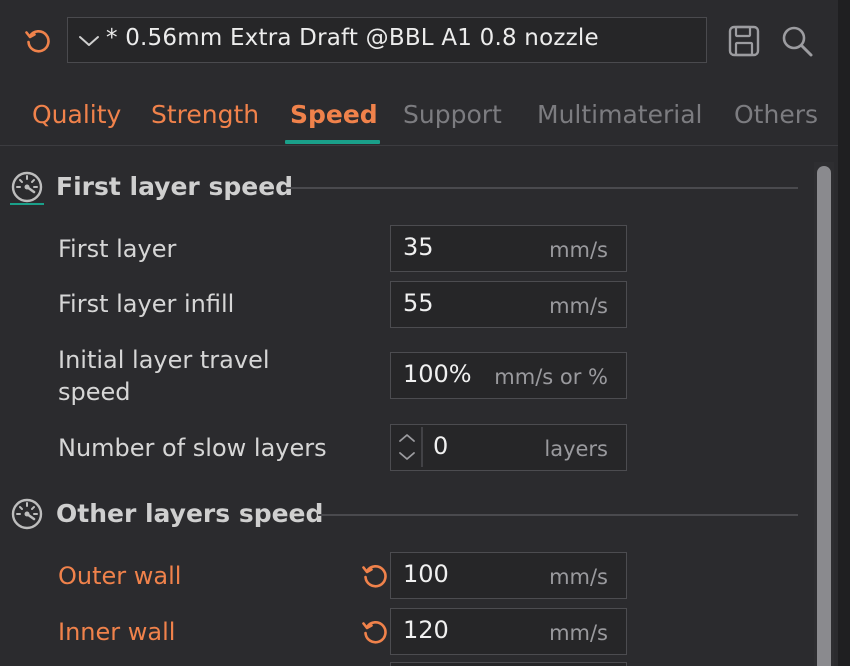  I want to click on outer-wall-speed-field: 100 mm/s, so click(508, 575).